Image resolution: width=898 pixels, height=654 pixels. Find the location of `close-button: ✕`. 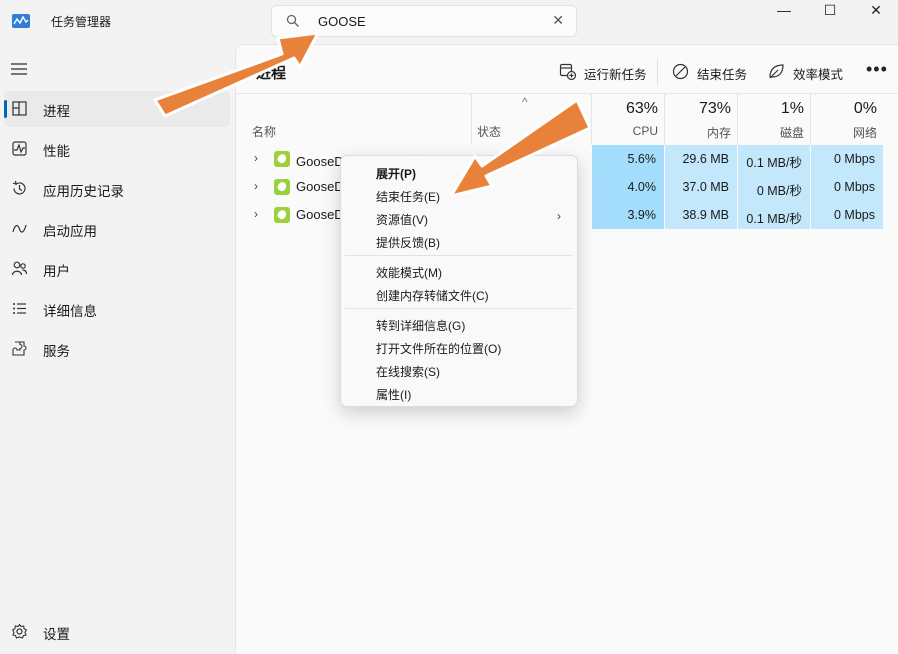

close-button: ✕ is located at coordinates (876, 13).